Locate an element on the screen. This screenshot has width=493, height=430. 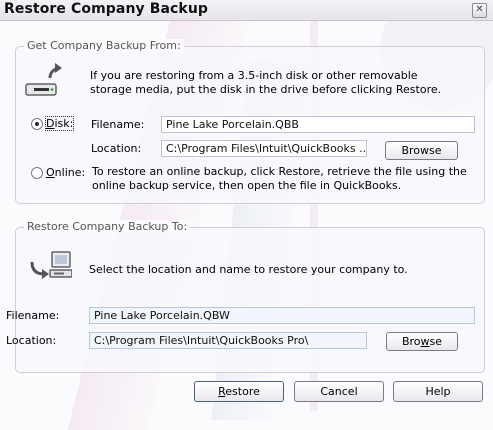
backup-filename-value: Pine Lake Porcelain.QBB is located at coordinates (232, 124).